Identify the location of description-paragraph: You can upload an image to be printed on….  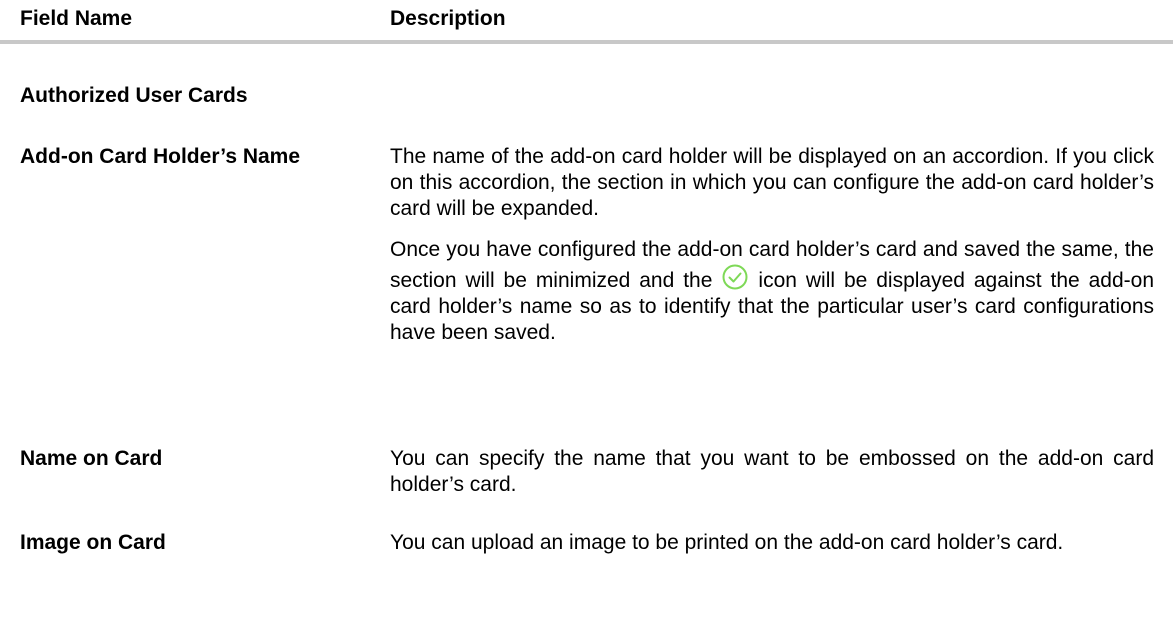
(727, 542).